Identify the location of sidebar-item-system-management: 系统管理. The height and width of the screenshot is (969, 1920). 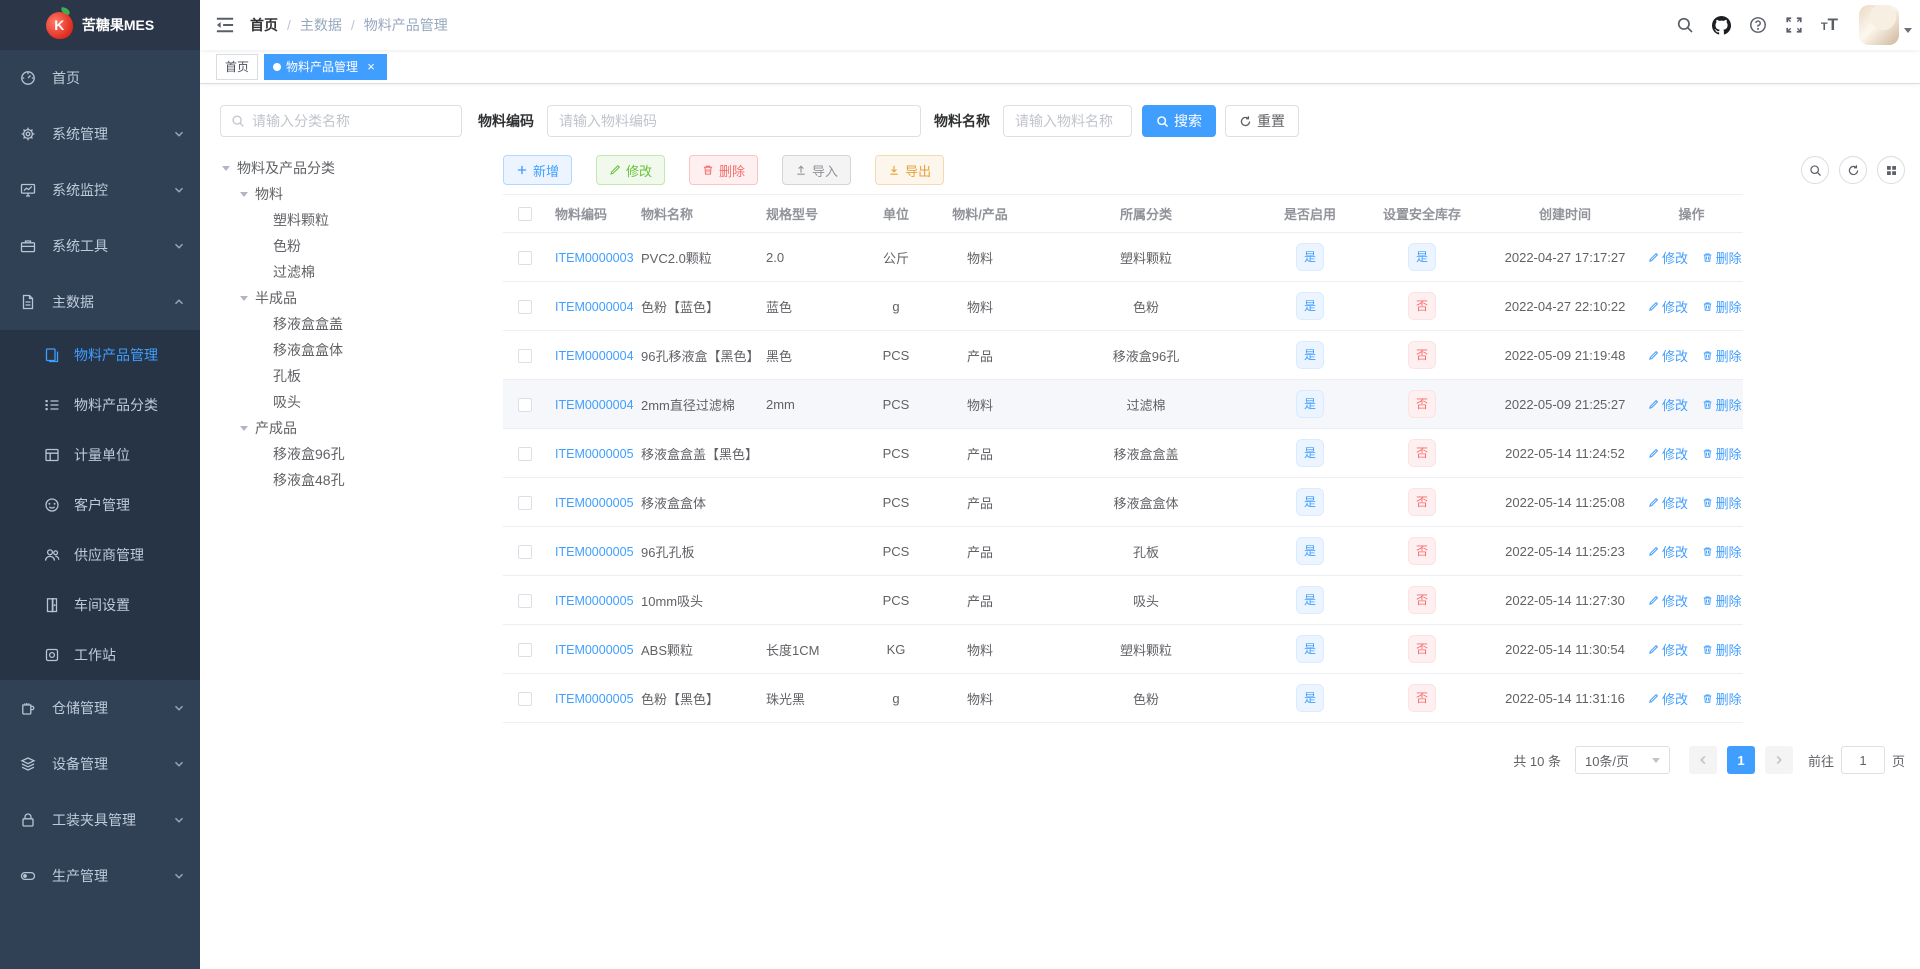
(100, 134).